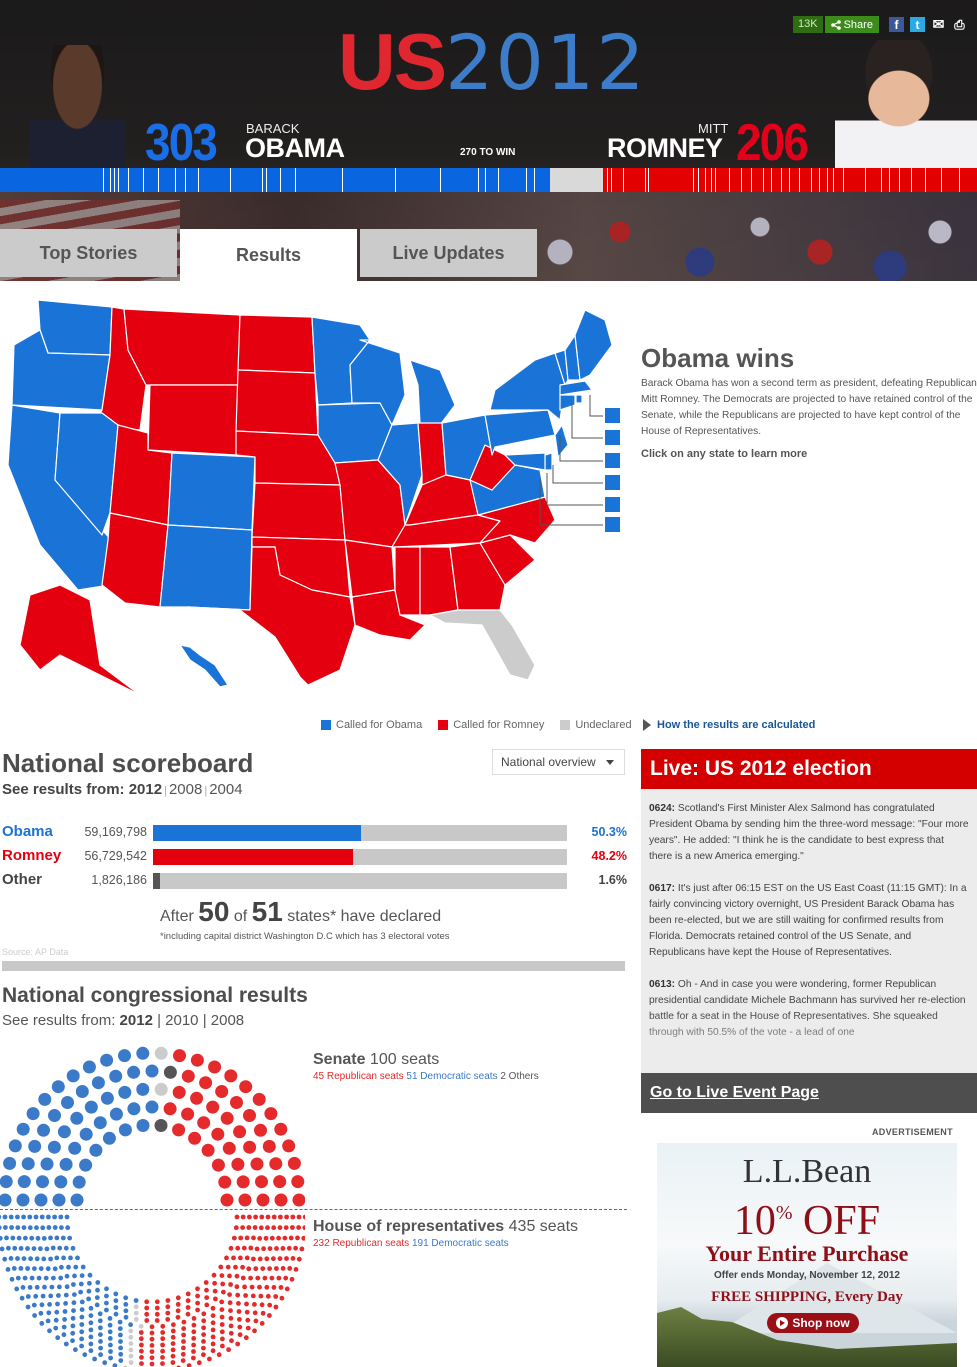 The image size is (977, 1367). Describe the element at coordinates (182, 347) in the screenshot. I see `state-mt` at that location.